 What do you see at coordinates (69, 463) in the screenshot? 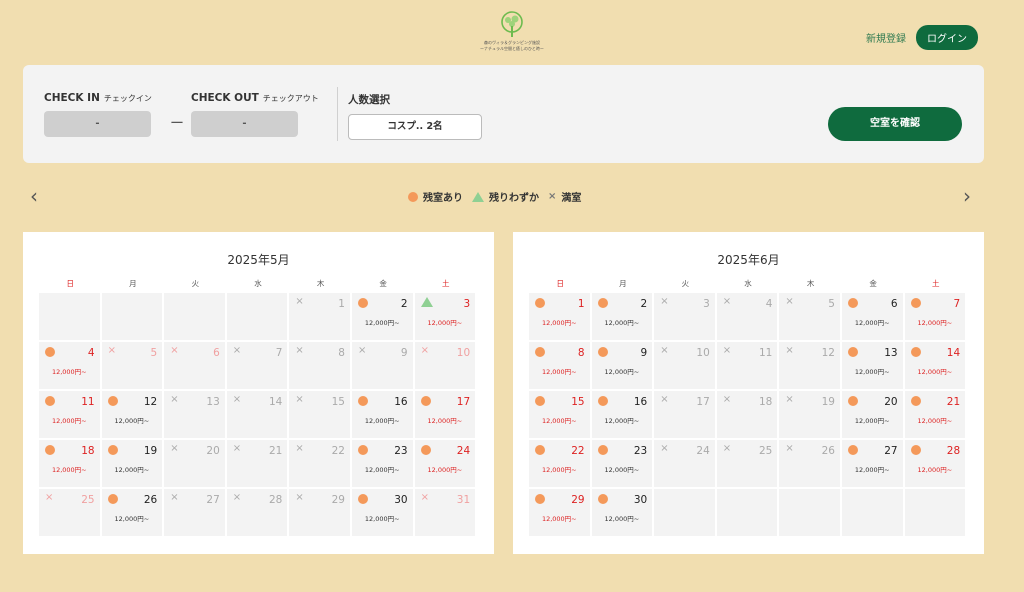
I see `day-cell: 18 12,000円~` at bounding box center [69, 463].